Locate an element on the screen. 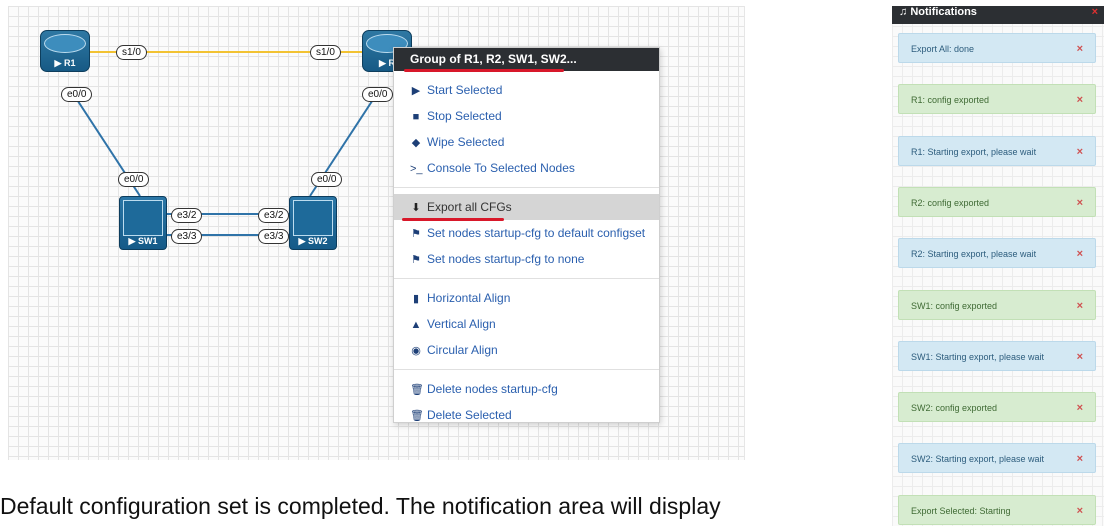  menu-item-console-to-selected-nodes: >_ Console To Selected Nodes is located at coordinates (526, 168).